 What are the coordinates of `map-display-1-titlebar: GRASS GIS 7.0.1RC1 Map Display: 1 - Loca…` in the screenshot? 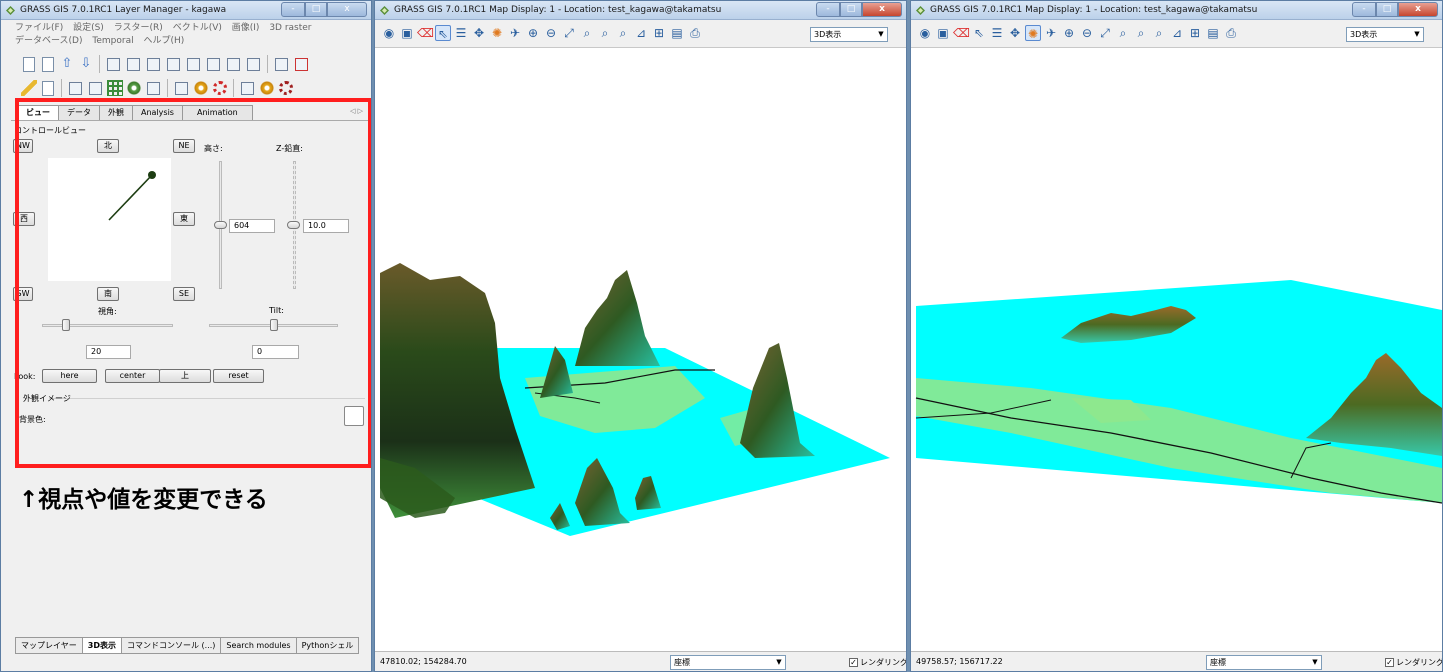 It's located at (640, 10).